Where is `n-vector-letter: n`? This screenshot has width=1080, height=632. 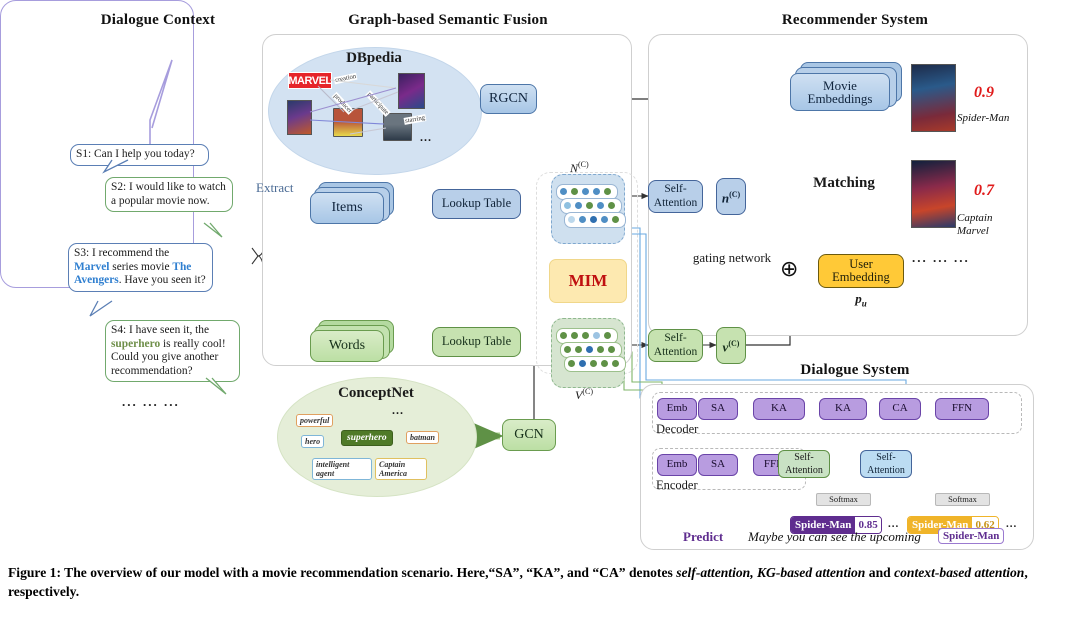 n-vector-letter: n is located at coordinates (725, 198).